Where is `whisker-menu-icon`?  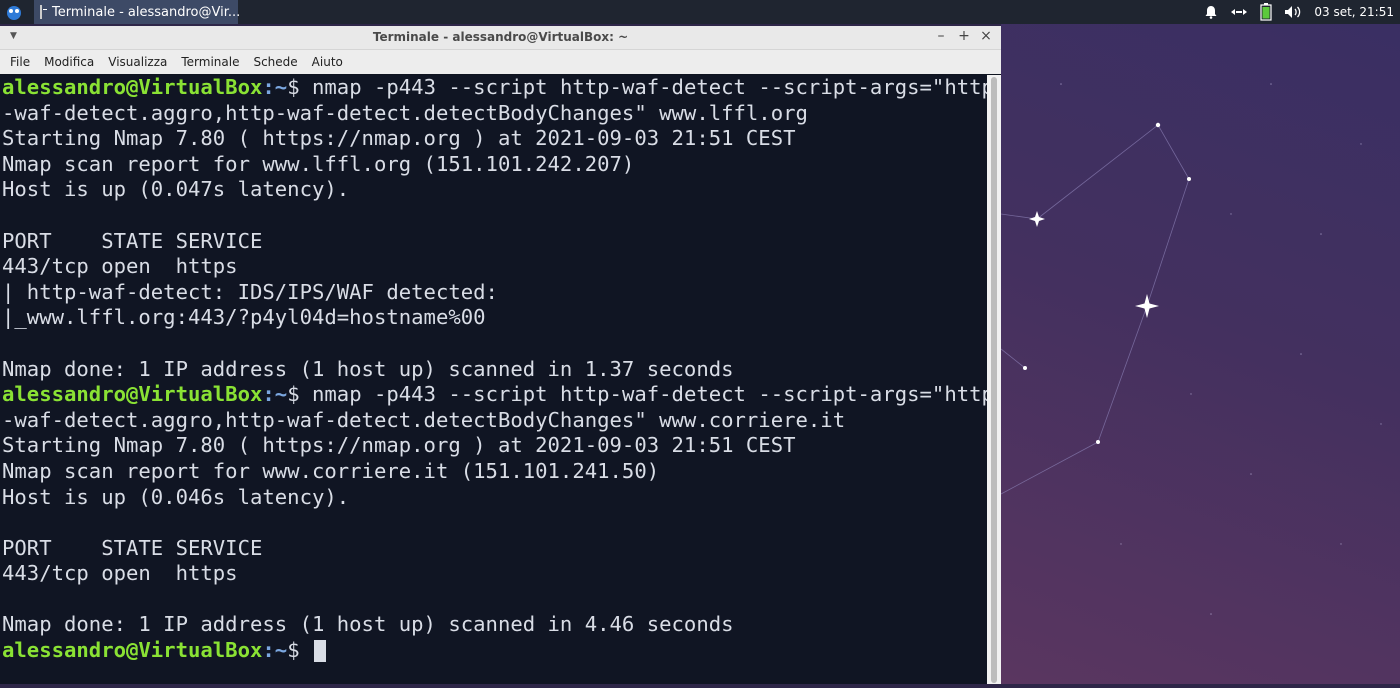
whisker-menu-icon is located at coordinates (14, 12).